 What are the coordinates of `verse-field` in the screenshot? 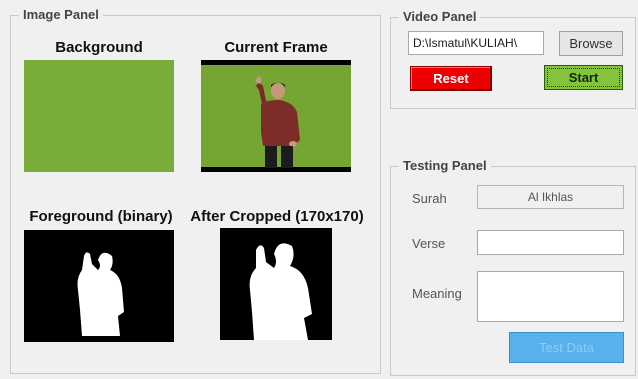 It's located at (550, 242).